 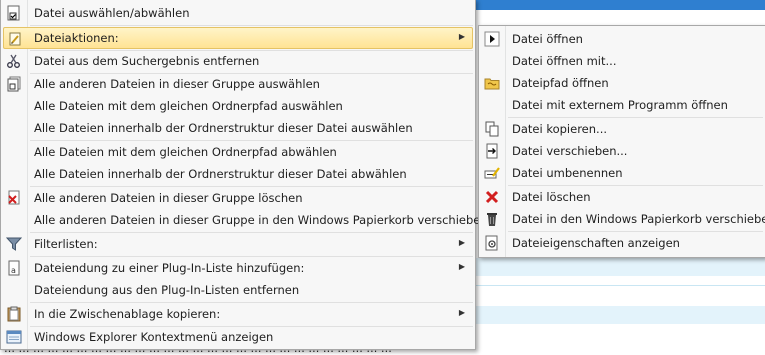 What do you see at coordinates (238, 38) in the screenshot?
I see `menu-item-file-actions: Dateiaktionen: ▶` at bounding box center [238, 38].